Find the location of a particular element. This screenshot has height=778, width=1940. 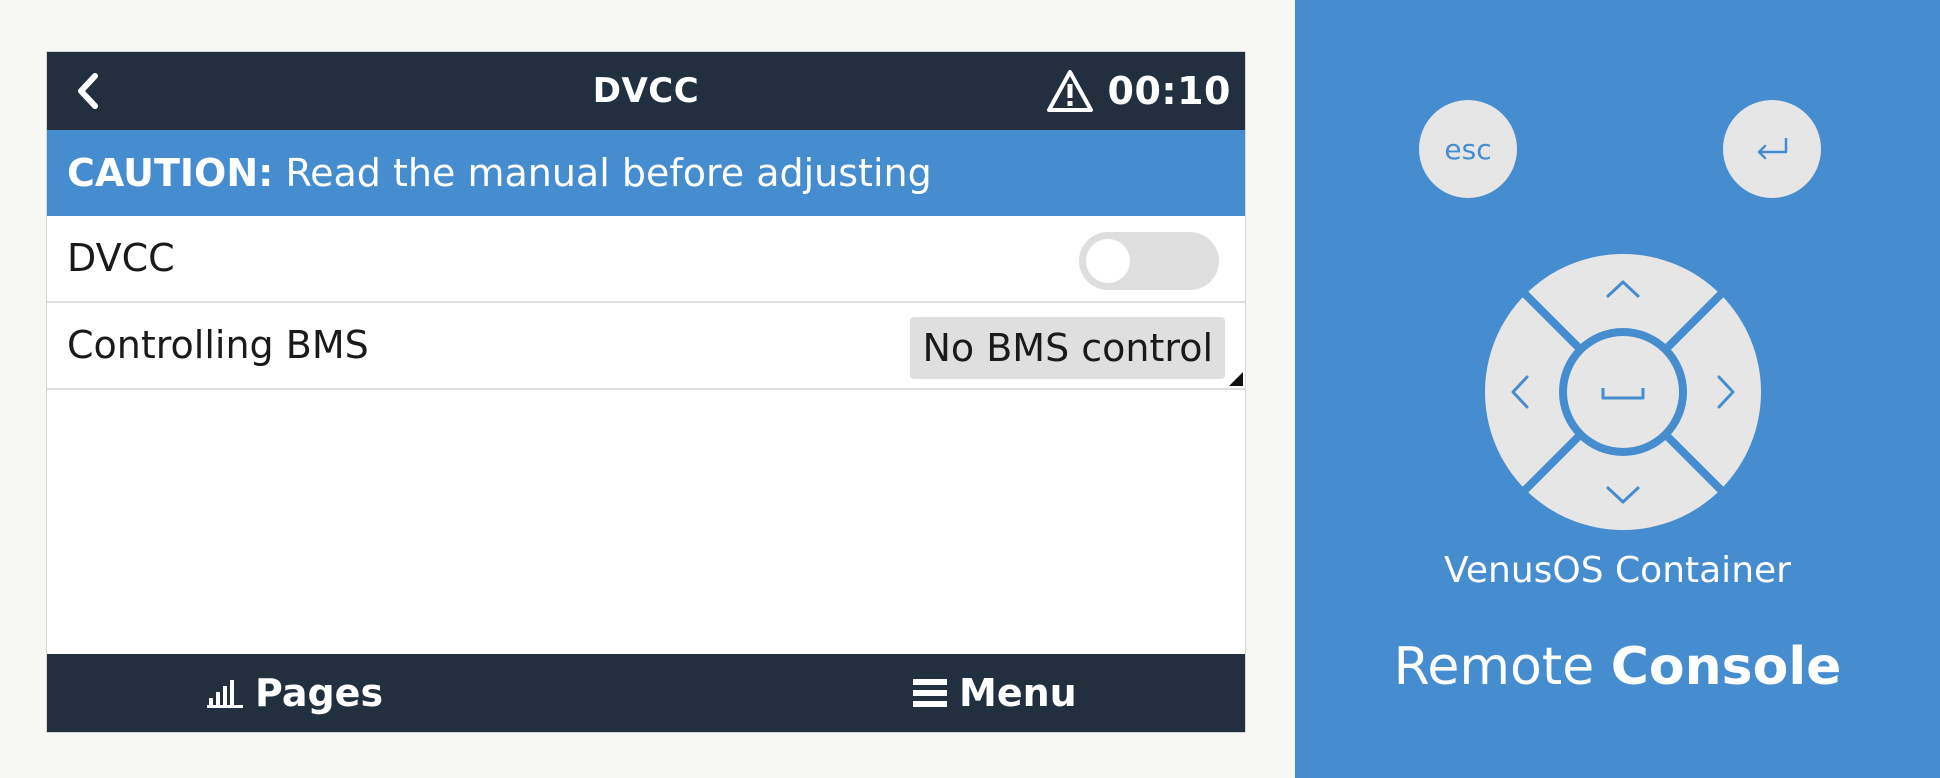

caution-label: CAUTION: is located at coordinates (170, 173).